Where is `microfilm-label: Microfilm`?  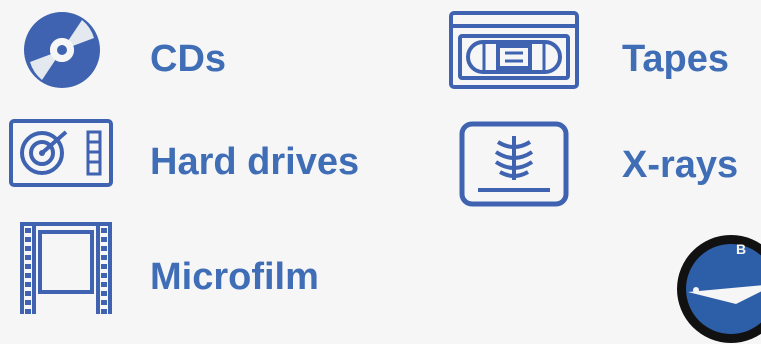 microfilm-label: Microfilm is located at coordinates (234, 277).